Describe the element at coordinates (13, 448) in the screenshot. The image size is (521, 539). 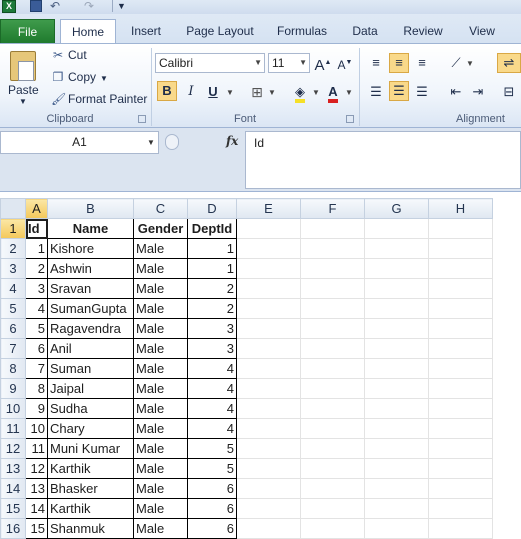
I see `row-header: 12` at that location.